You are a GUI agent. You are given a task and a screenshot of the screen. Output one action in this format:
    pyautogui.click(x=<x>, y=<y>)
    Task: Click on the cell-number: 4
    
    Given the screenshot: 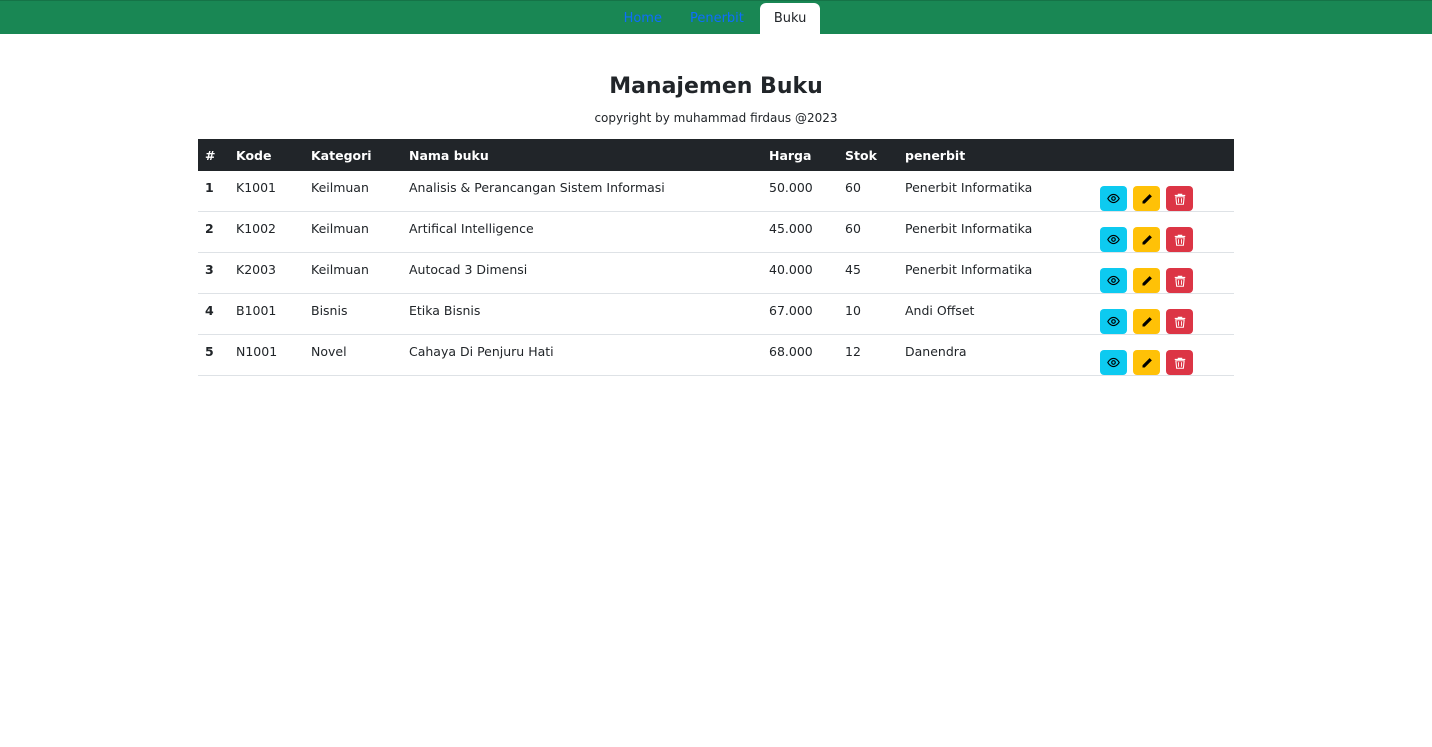 What is the action you would take?
    pyautogui.click(x=209, y=310)
    